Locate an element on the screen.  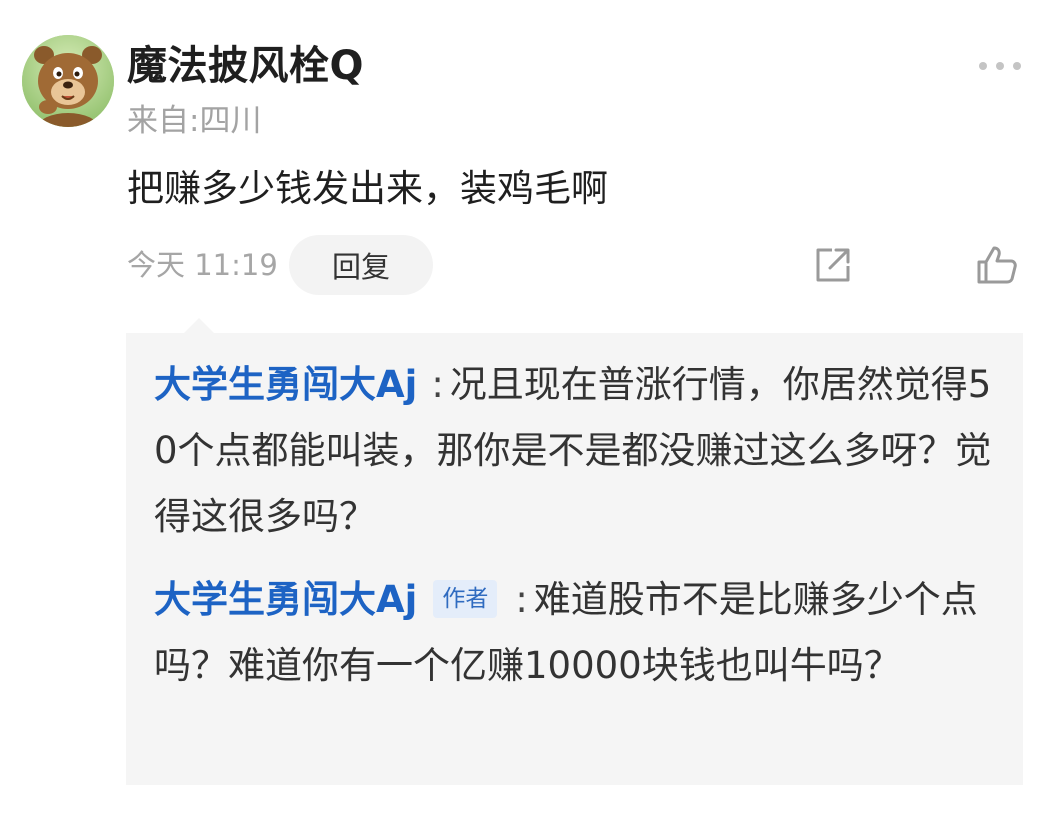
avatar is located at coordinates (68, 81).